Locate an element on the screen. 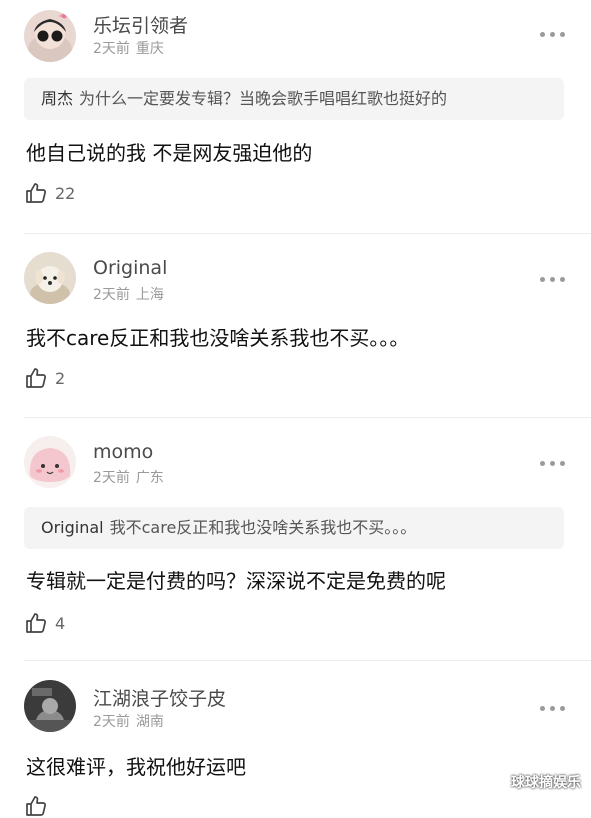 This screenshot has width=591, height=818. like-button is located at coordinates (36, 806).